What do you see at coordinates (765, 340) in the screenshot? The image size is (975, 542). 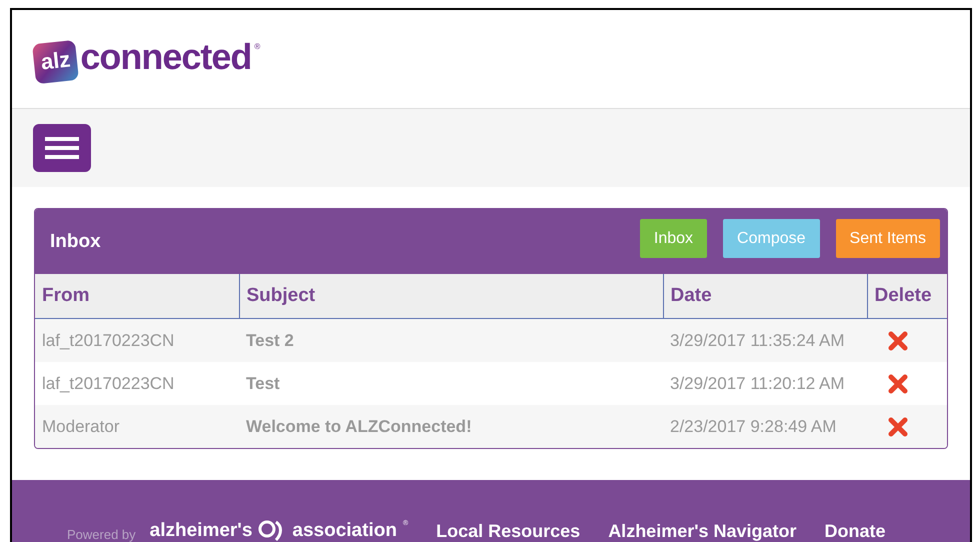 I see `date-cell: 3/29/2017 11:35:24 AM` at bounding box center [765, 340].